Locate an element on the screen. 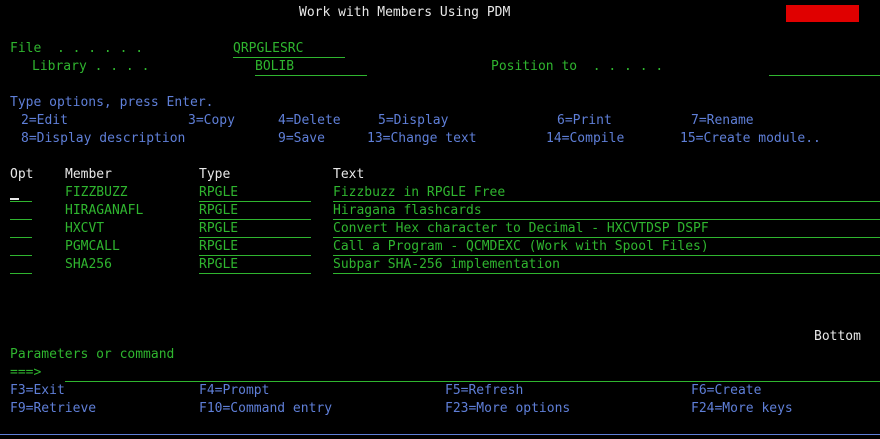  f6-create-key: F6=Create is located at coordinates (726, 391).